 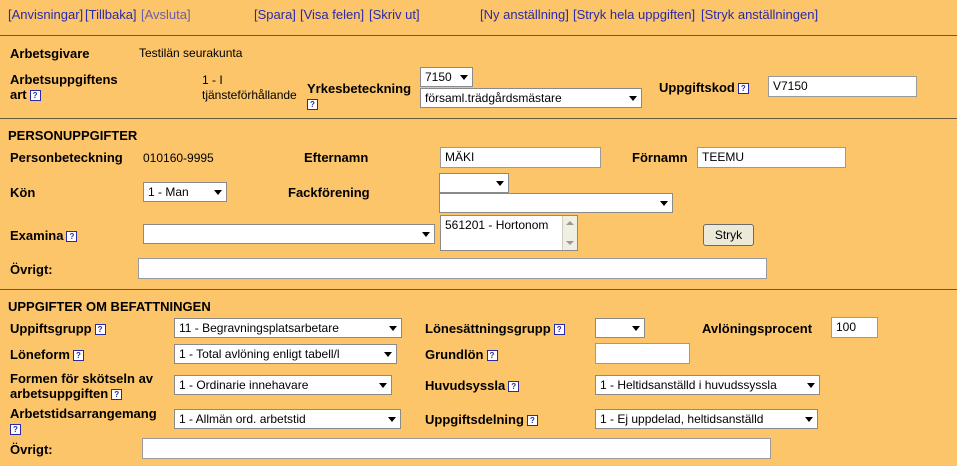 What do you see at coordinates (634, 14) in the screenshot?
I see `stryk-uppgiften-link: [Stryk hela uppgiften]` at bounding box center [634, 14].